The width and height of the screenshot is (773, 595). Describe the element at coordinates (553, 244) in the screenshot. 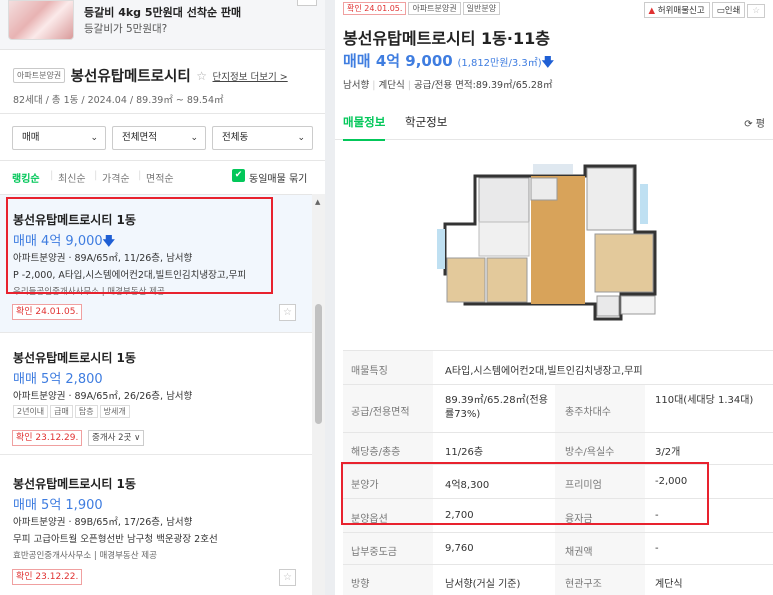

I see `floor-plan-image` at that location.